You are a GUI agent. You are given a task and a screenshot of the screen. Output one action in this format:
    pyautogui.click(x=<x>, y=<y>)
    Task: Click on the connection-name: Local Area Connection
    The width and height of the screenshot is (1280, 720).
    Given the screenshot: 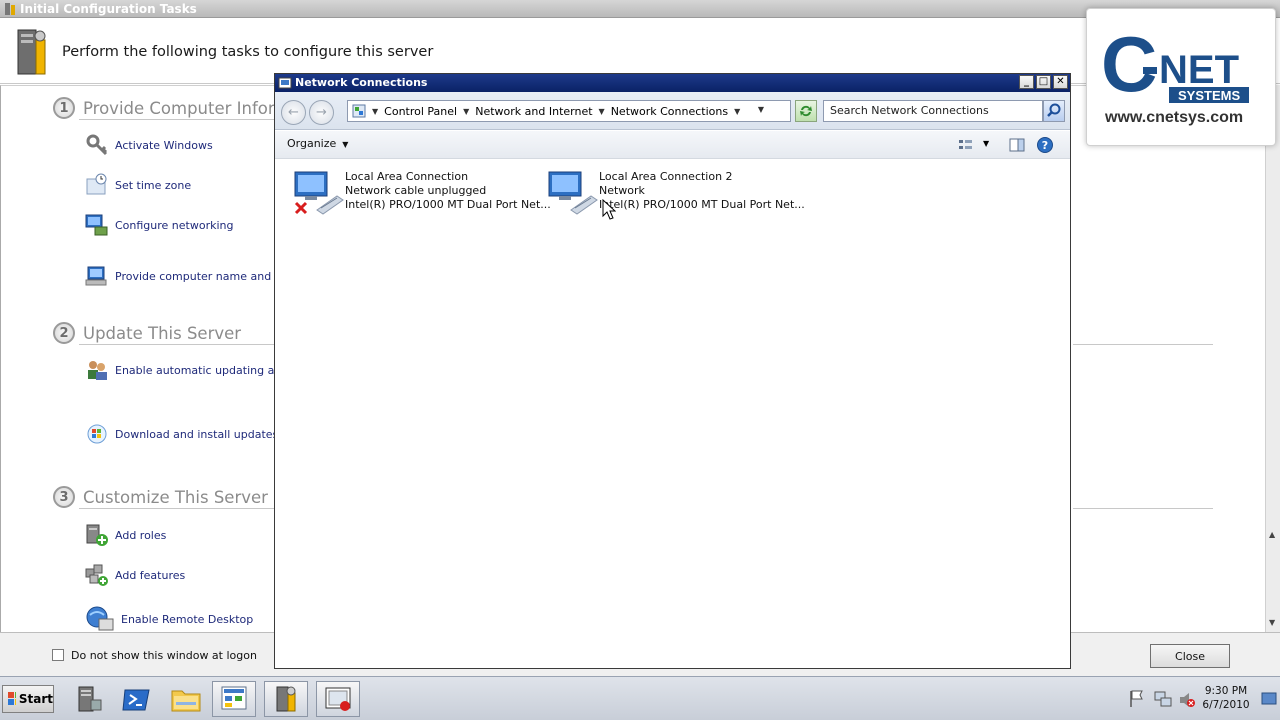 What is the action you would take?
    pyautogui.click(x=407, y=176)
    